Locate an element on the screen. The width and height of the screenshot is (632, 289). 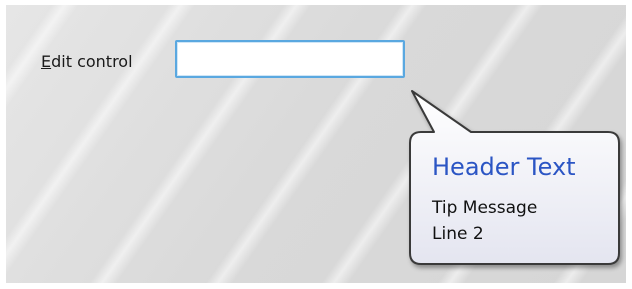
balloon-tip-title: Header Text is located at coordinates (504, 167).